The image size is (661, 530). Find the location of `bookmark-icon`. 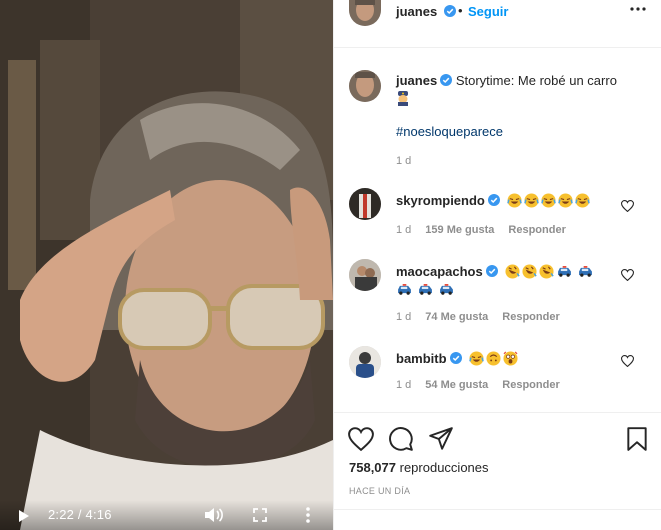

bookmark-icon is located at coordinates (637, 439).